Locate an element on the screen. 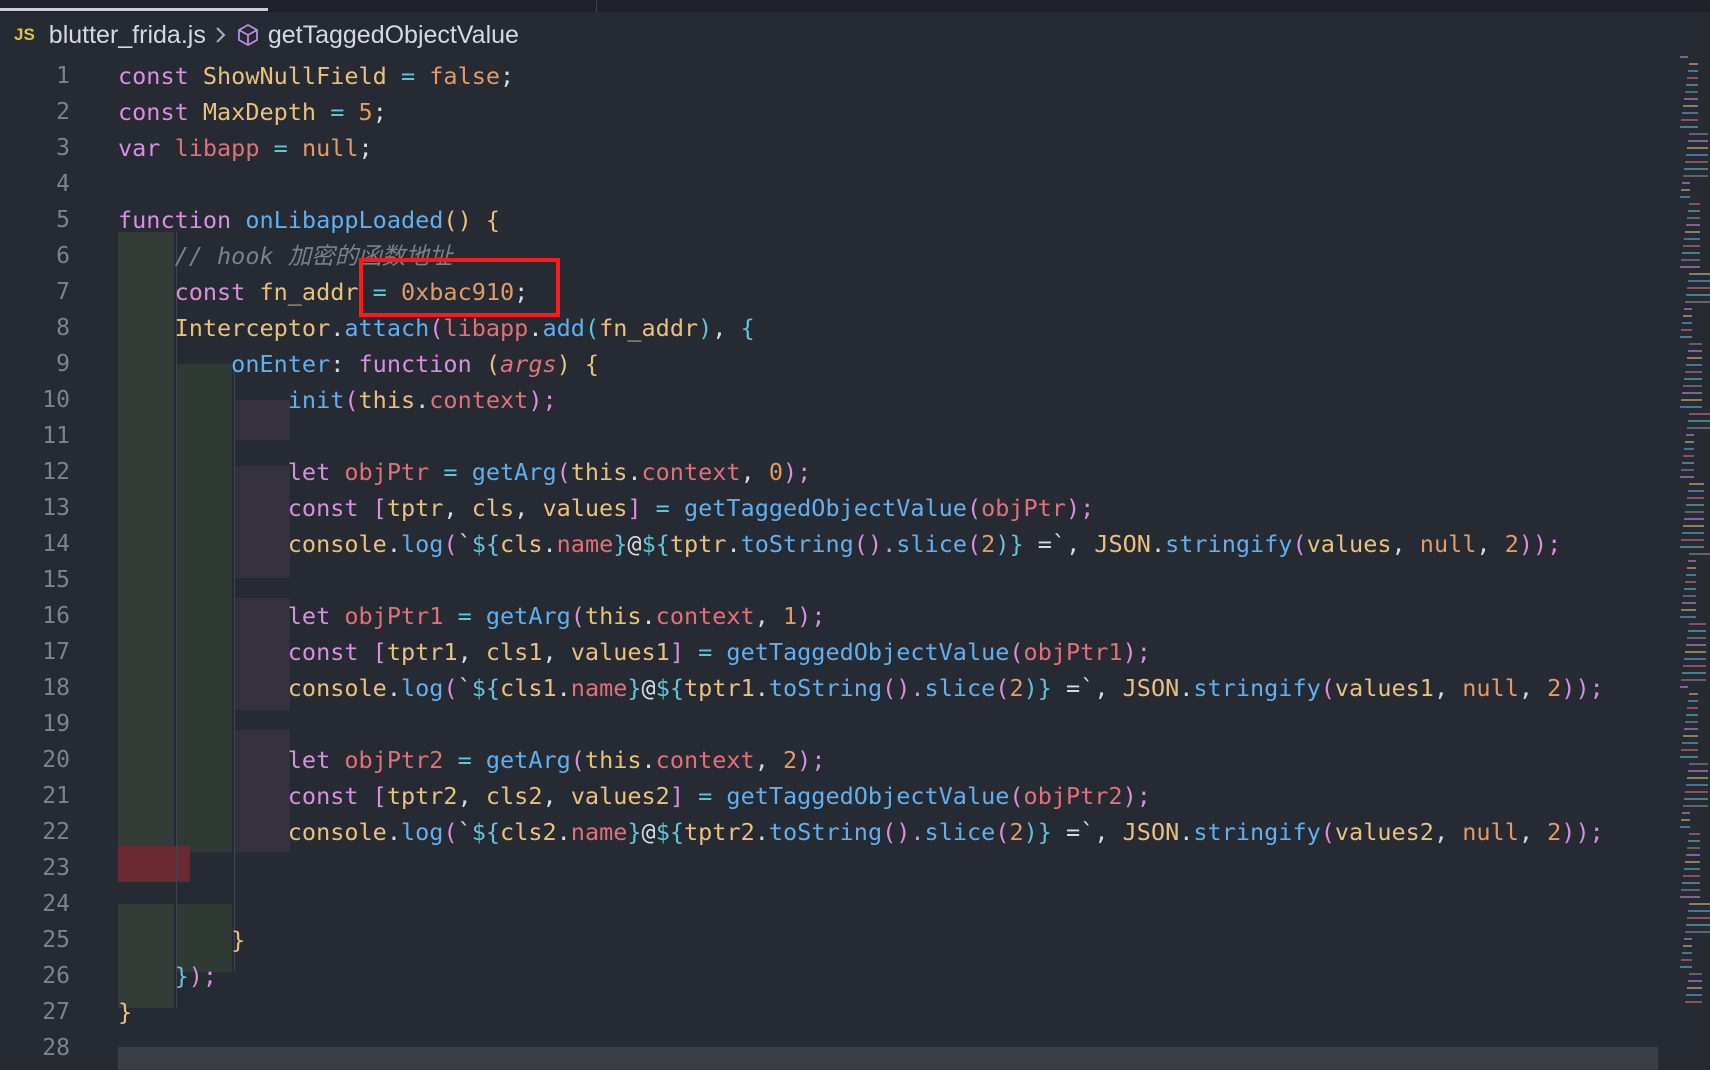  code-token: 2 is located at coordinates (1554, 832).